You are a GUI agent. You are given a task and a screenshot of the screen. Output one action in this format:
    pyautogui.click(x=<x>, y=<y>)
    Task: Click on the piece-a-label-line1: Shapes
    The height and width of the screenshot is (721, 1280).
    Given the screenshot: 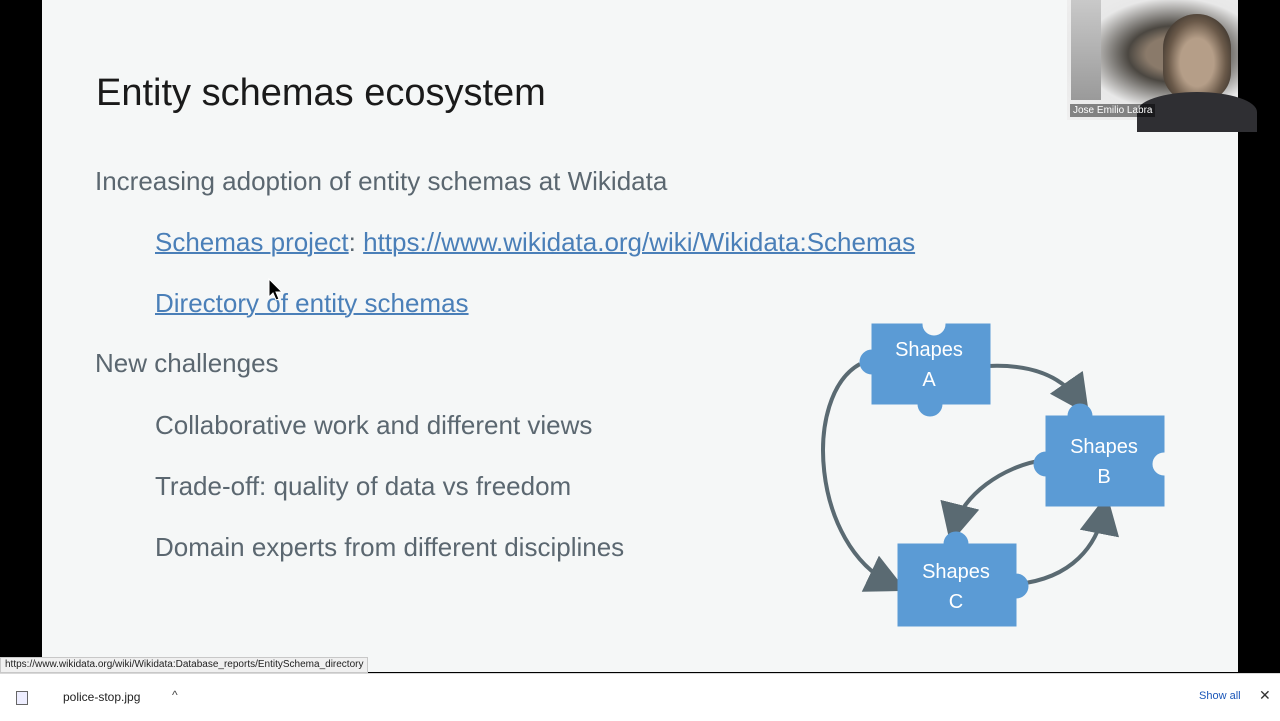 What is the action you would take?
    pyautogui.click(x=929, y=350)
    